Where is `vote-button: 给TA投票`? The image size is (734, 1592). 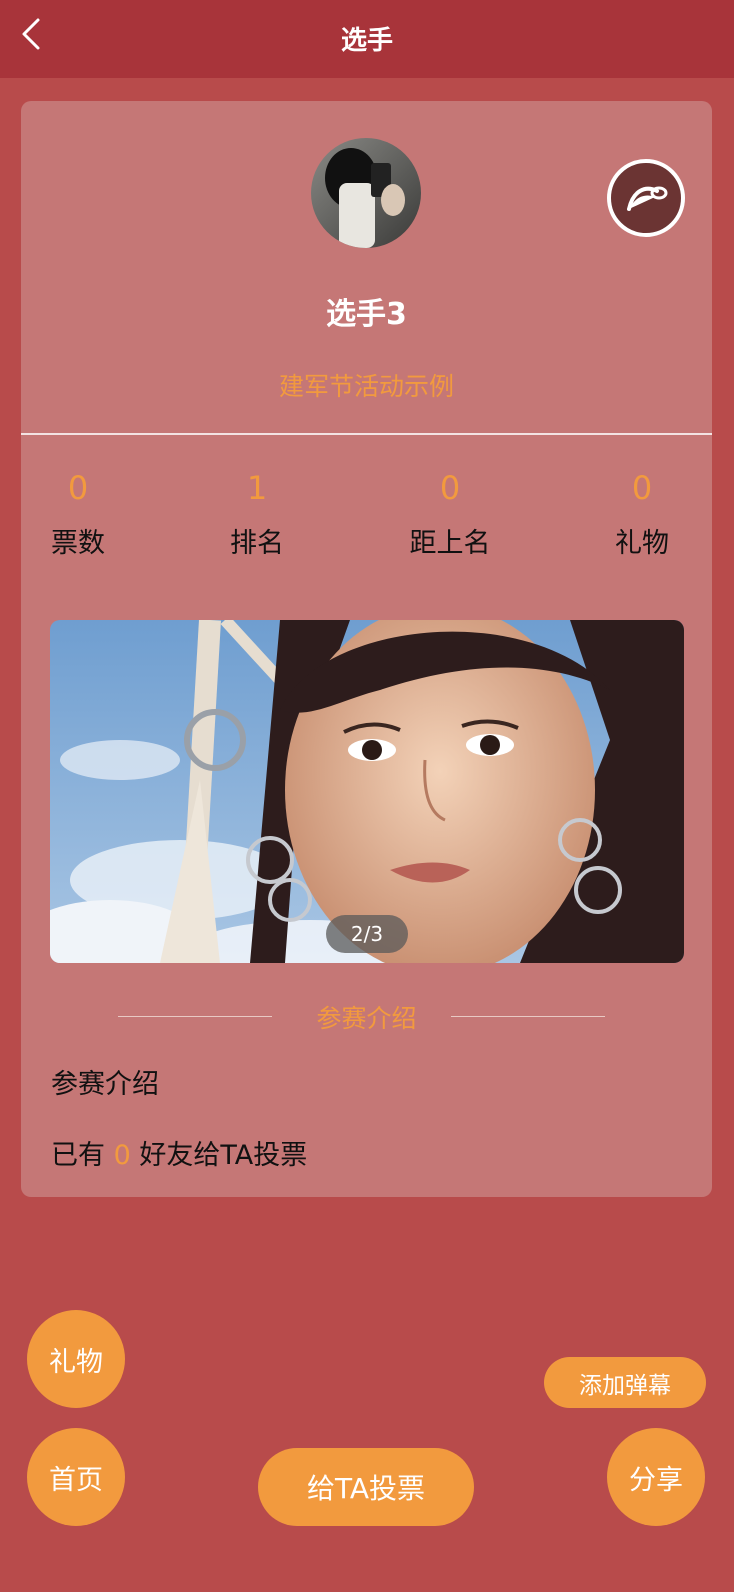 vote-button: 给TA投票 is located at coordinates (366, 1487).